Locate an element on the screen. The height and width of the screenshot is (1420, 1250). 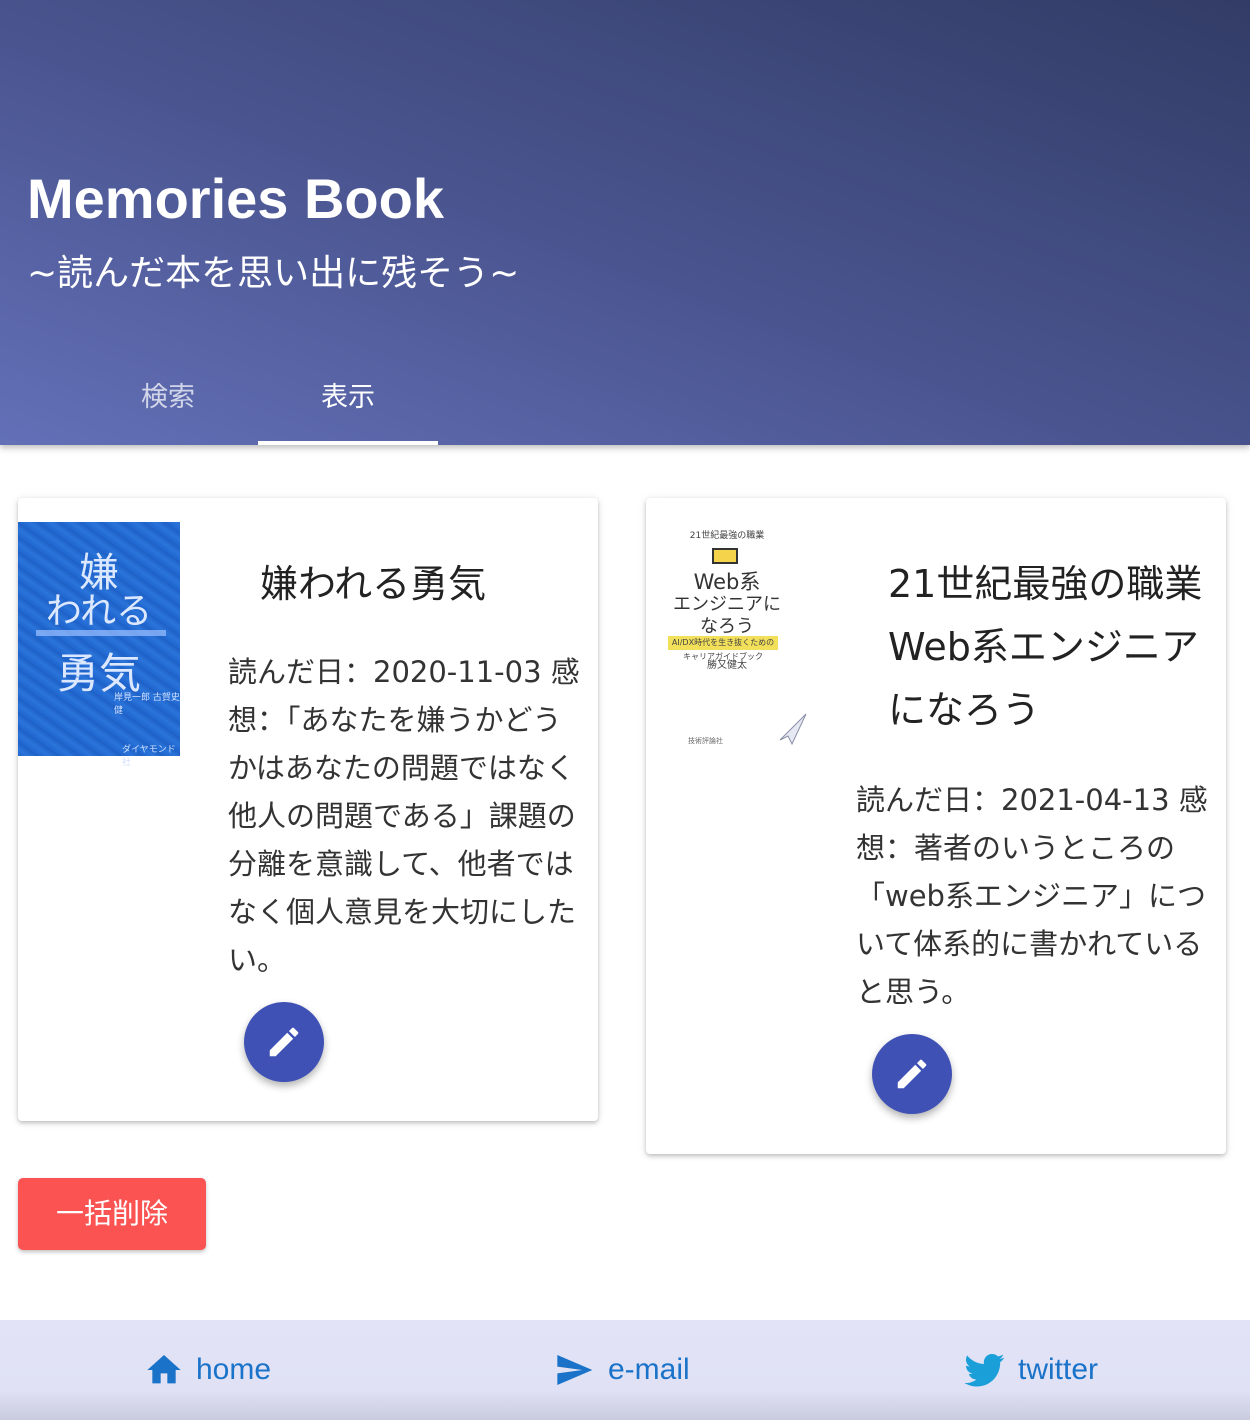
footer-link-email: e-mail is located at coordinates (621, 1370).